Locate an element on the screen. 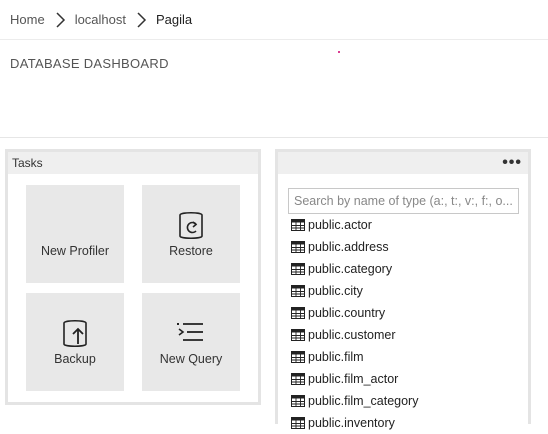  breadcrumb-home: Home is located at coordinates (27, 19).